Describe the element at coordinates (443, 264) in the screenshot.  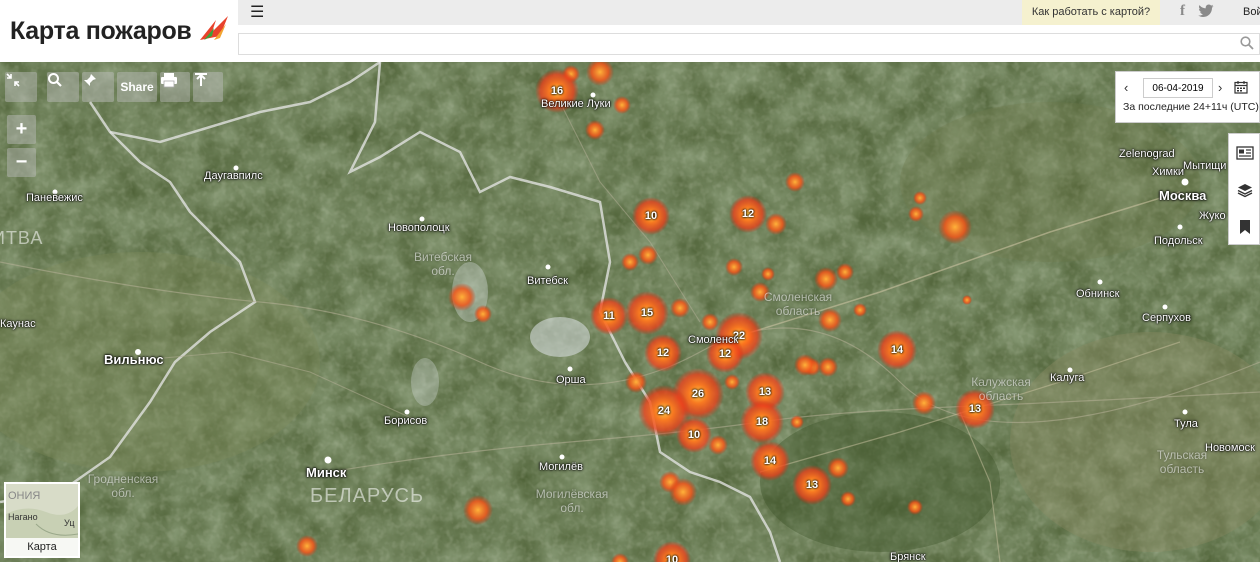
I see `region-label: Витебская обл.` at that location.